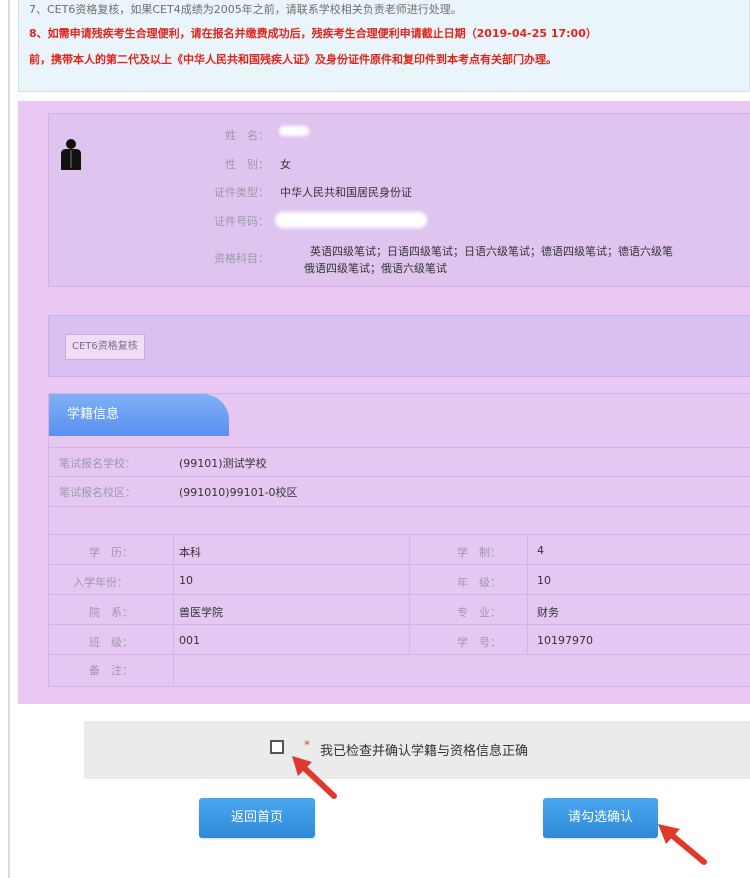 This screenshot has height=878, width=750. I want to click on class-value: 001, so click(189, 640).